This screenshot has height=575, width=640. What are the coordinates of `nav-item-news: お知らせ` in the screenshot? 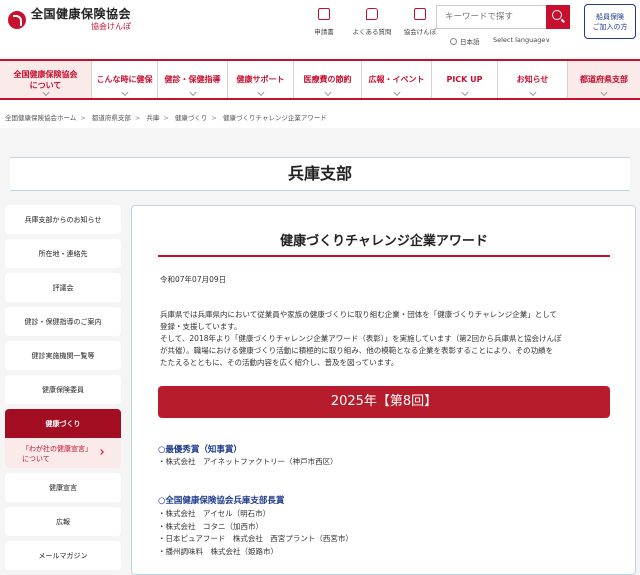 It's located at (533, 79).